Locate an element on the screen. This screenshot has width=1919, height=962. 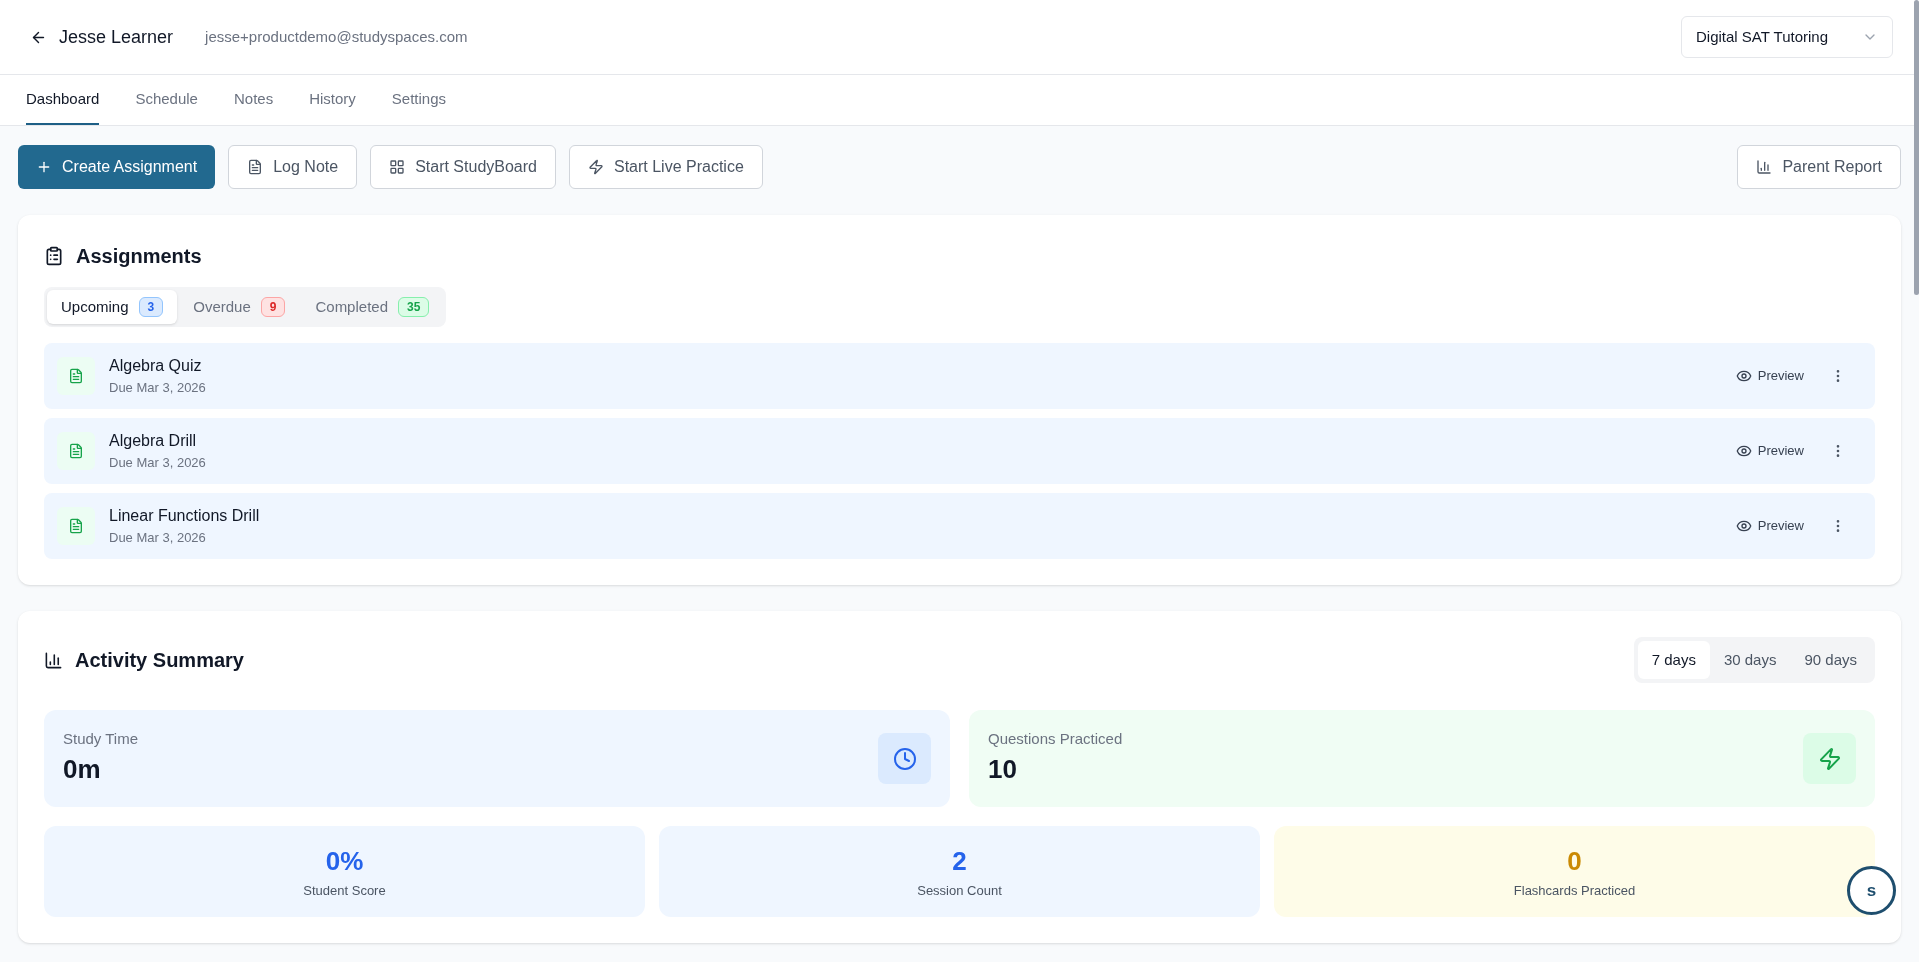
assignment-row: Algebra Quiz Due Mar 3, 2026 Preview is located at coordinates (959, 376).